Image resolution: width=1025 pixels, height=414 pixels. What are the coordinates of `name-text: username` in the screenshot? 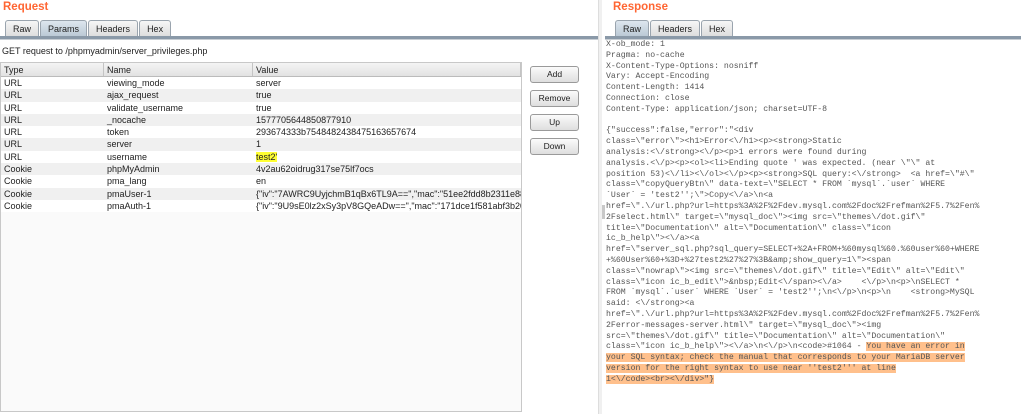 It's located at (127, 156).